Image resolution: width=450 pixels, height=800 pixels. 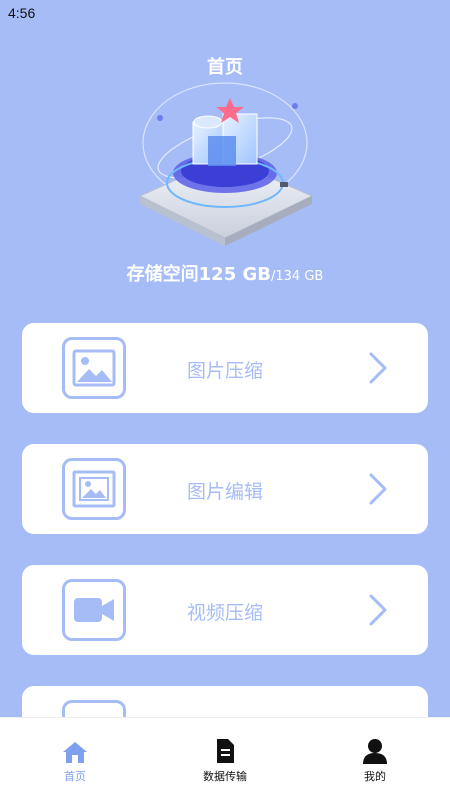 What do you see at coordinates (225, 610) in the screenshot?
I see `video-compress-card: 视频压缩` at bounding box center [225, 610].